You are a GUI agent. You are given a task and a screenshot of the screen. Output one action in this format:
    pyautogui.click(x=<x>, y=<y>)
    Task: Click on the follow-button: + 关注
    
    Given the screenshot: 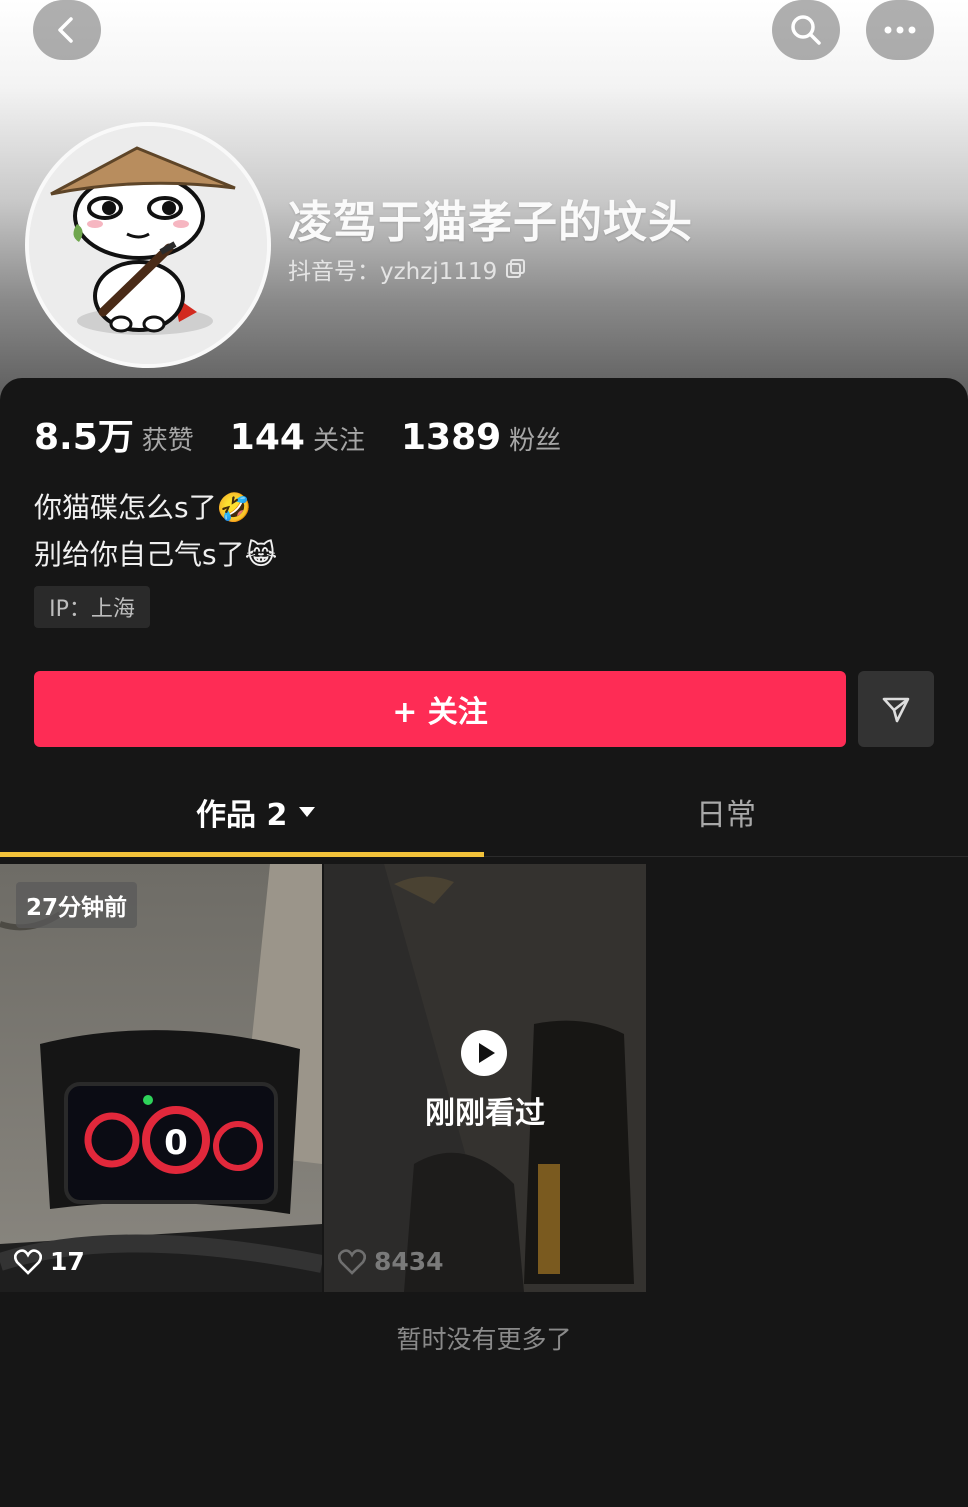 What is the action you would take?
    pyautogui.click(x=440, y=709)
    